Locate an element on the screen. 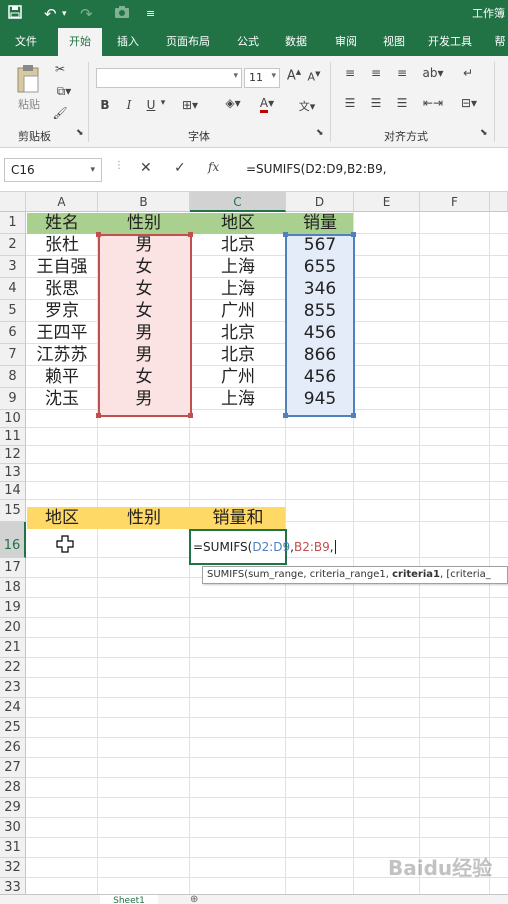 The image size is (508, 904). row-header: 15 is located at coordinates (13, 511).